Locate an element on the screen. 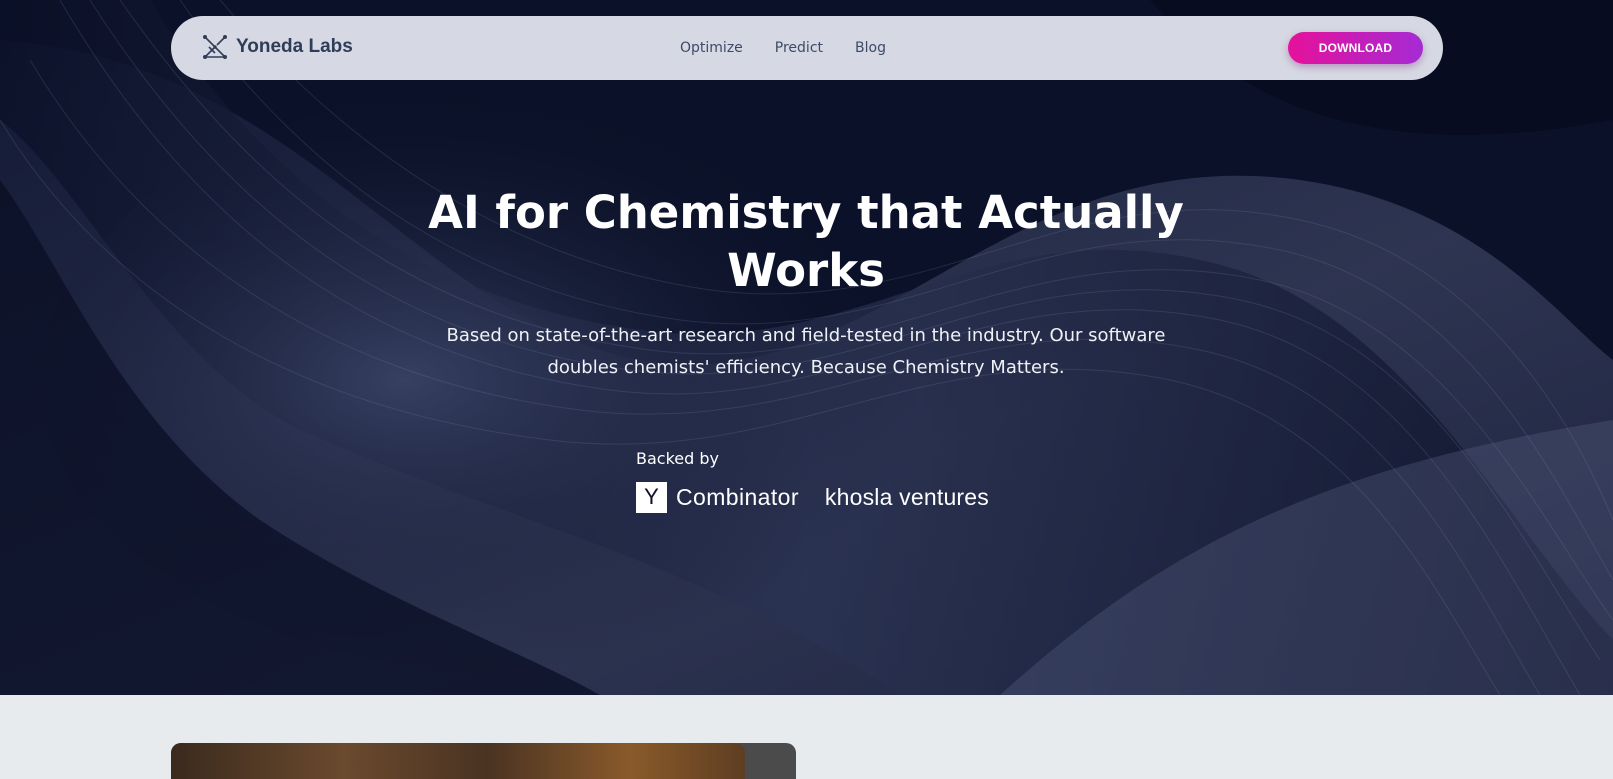 This screenshot has width=1613, height=779. nav-links: Optimize Predict Blog is located at coordinates (799, 48).